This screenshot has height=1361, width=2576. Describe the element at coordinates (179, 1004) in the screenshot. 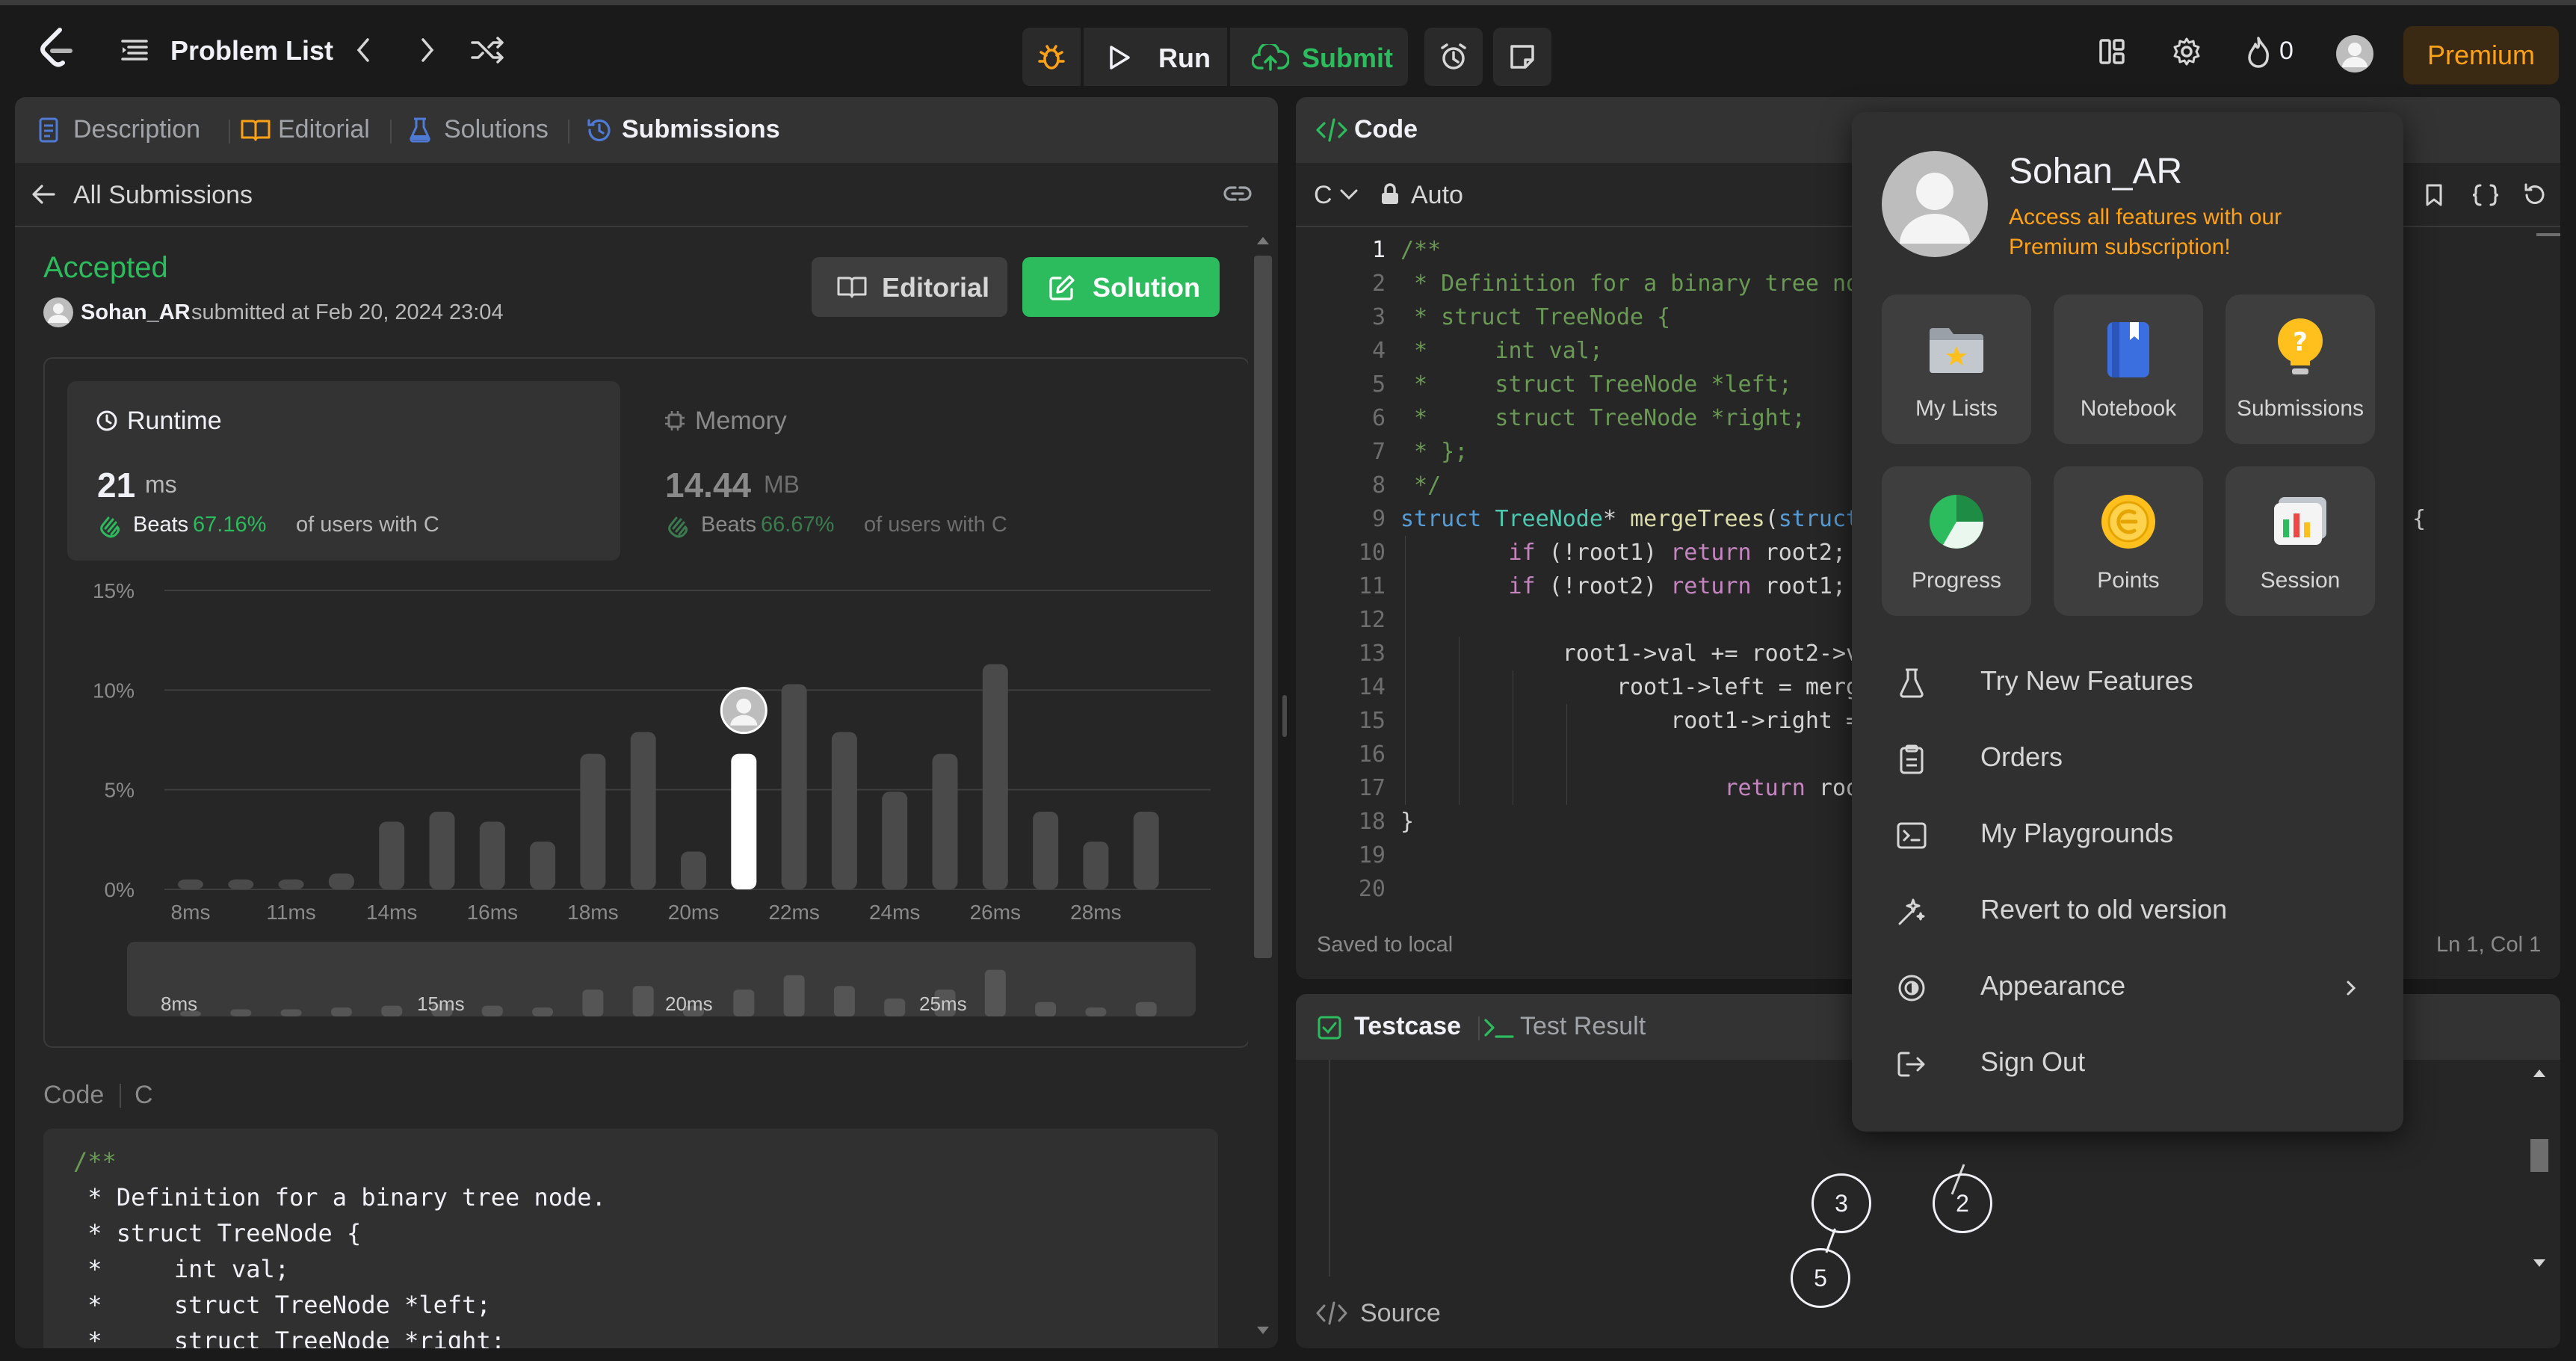

I see `overview-label: 8ms` at that location.